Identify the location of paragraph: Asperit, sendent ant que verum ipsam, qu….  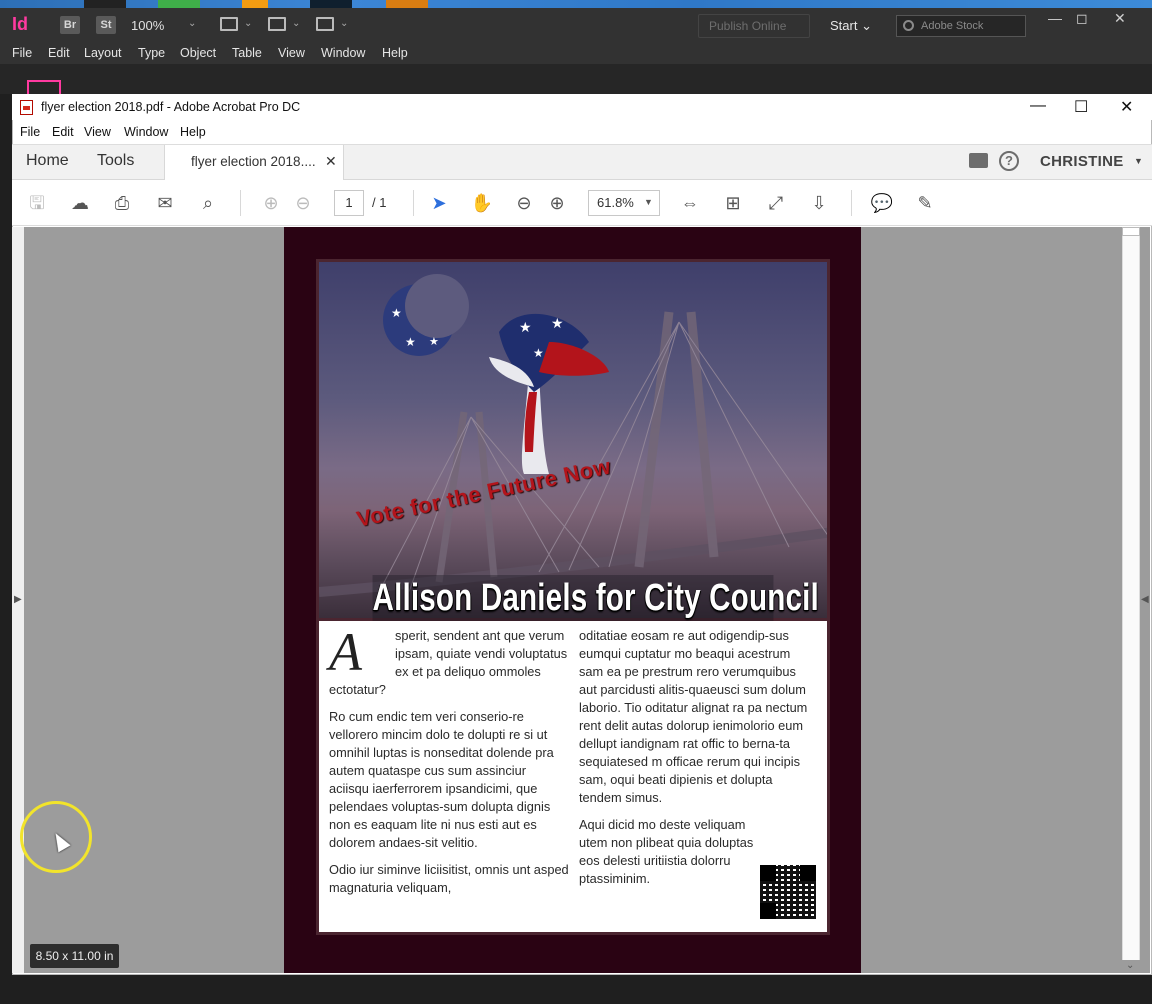
(449, 660).